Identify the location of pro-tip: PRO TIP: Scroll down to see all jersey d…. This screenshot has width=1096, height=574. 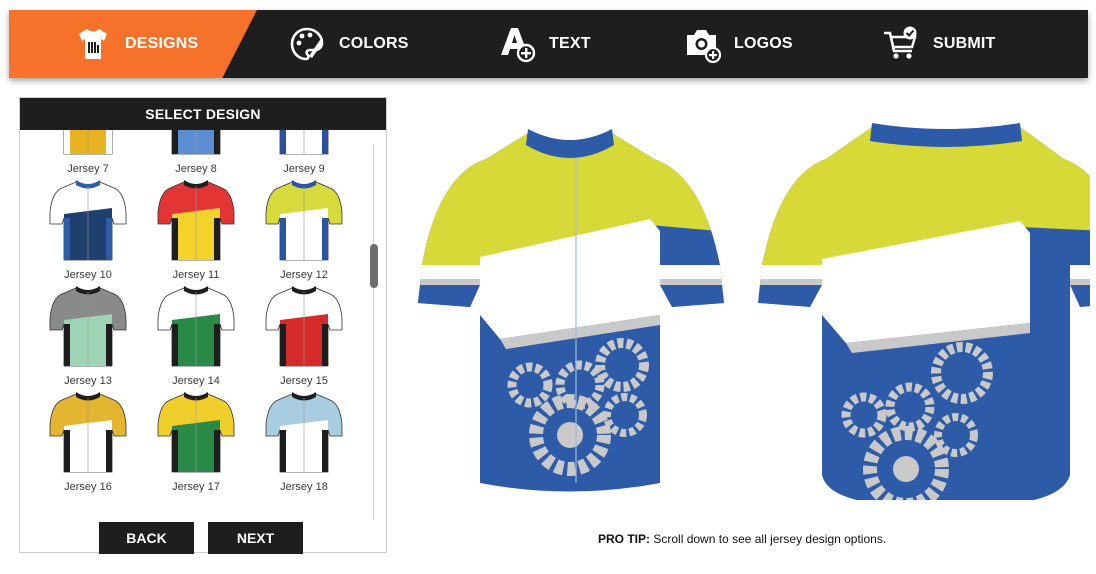
(742, 539).